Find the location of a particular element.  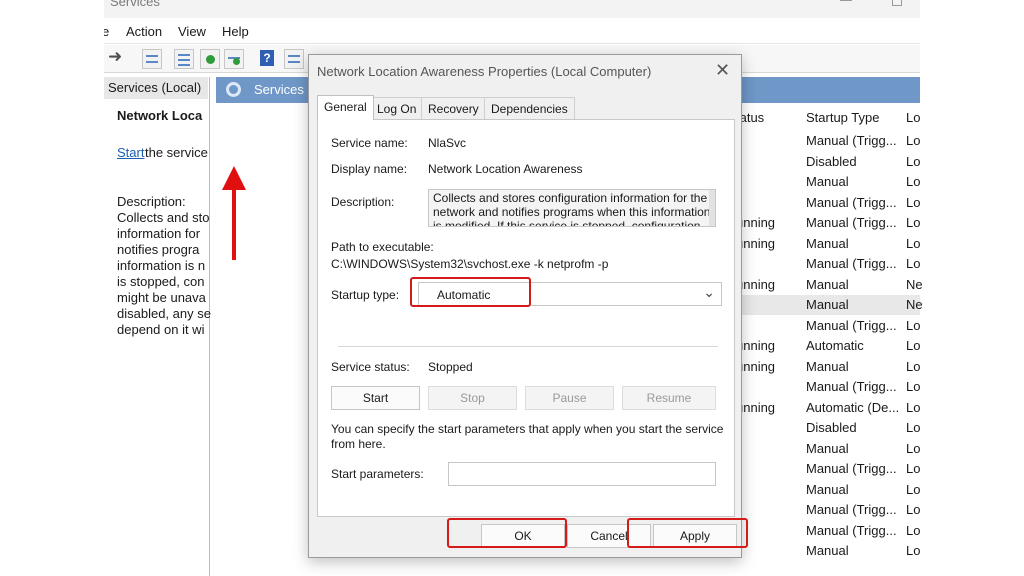

tab-dependencies: Dependencies is located at coordinates (529, 108).